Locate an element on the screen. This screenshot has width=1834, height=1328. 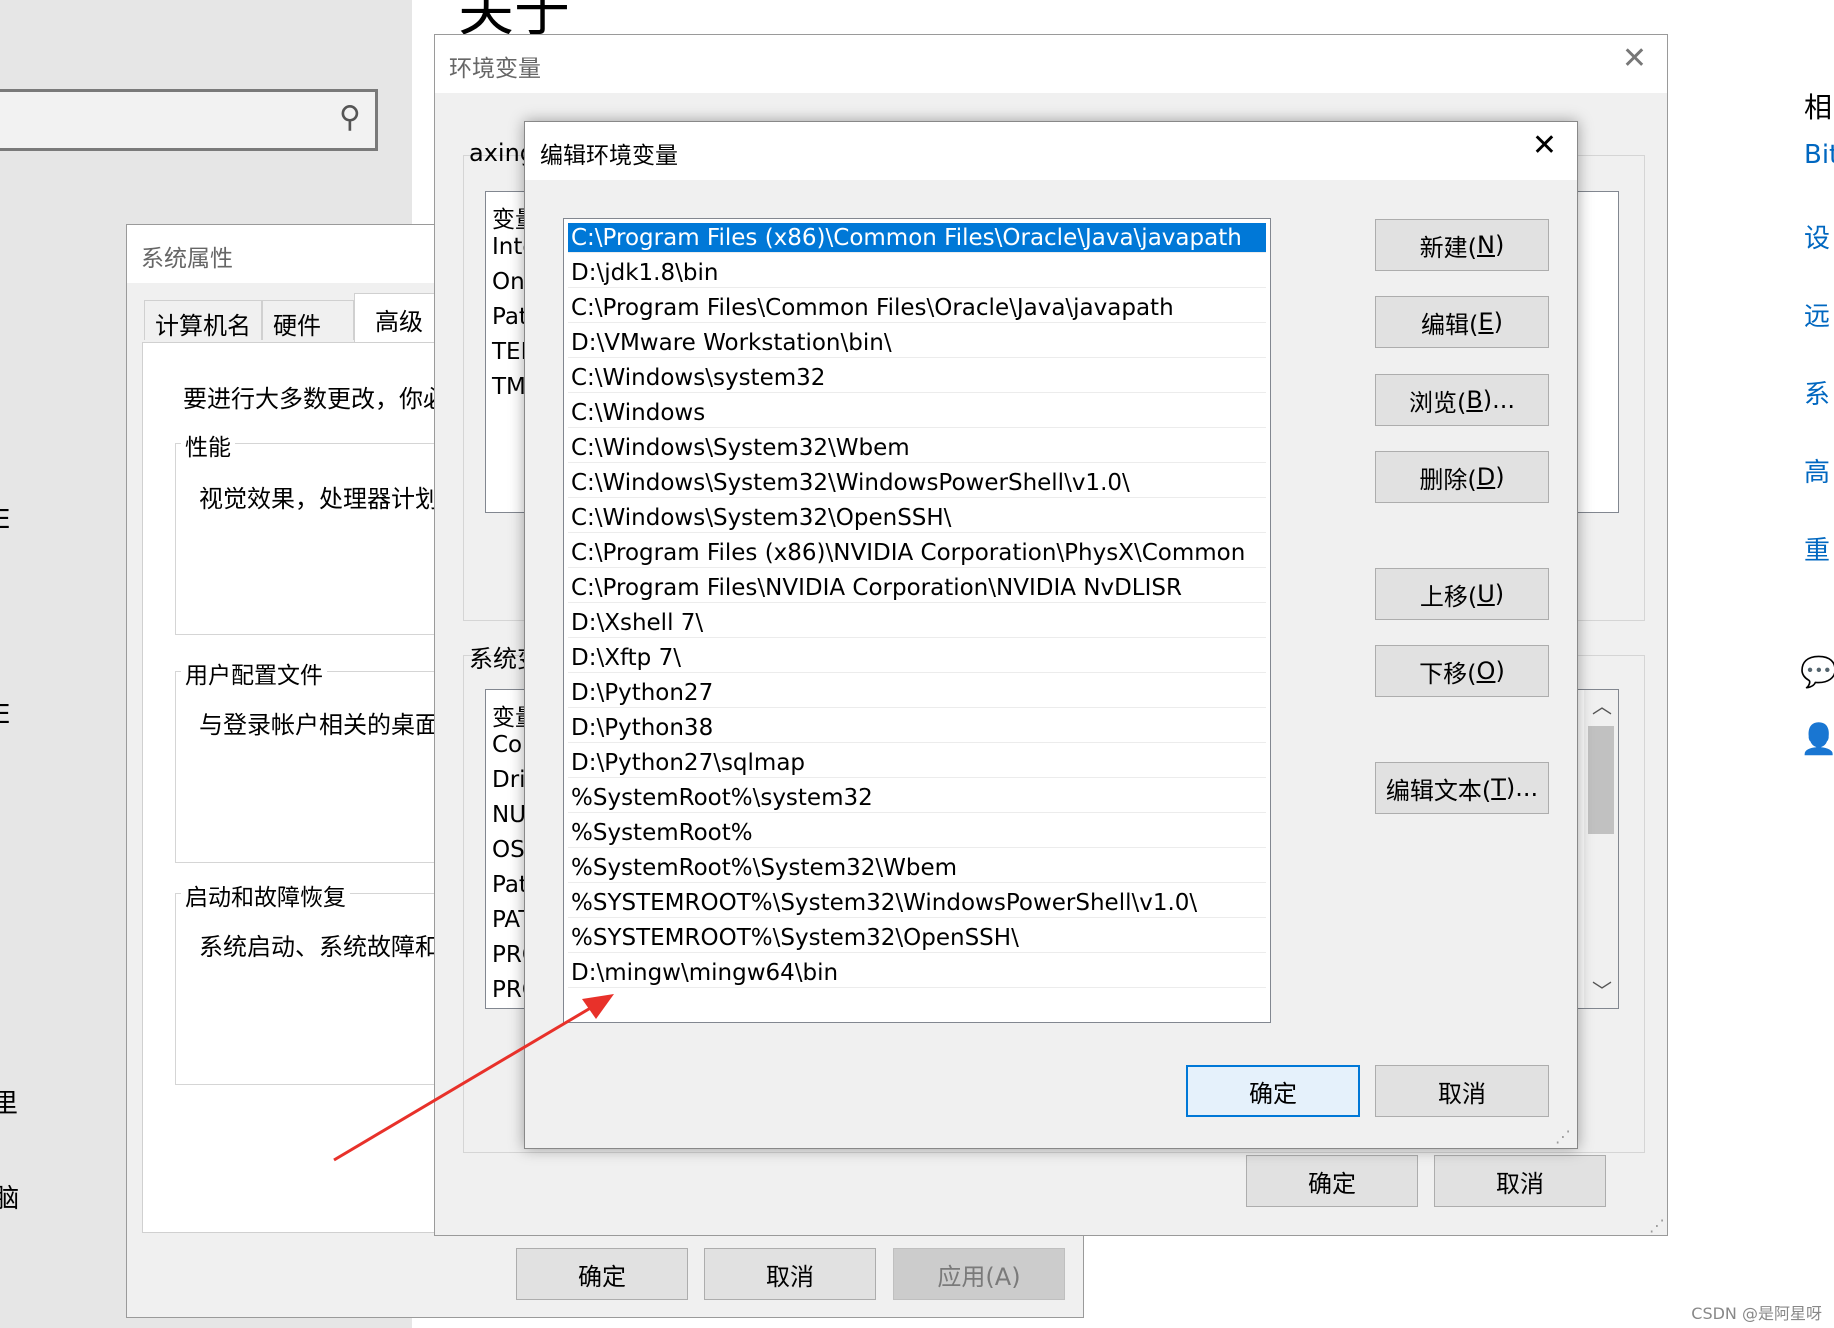
arrow-line is located at coordinates (469, 1080).